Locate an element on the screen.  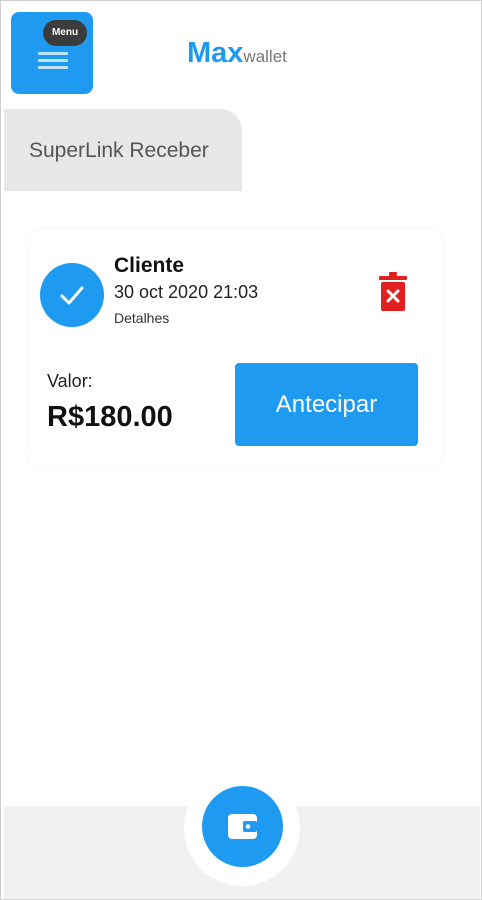
details-link: Detalhes is located at coordinates (141, 318).